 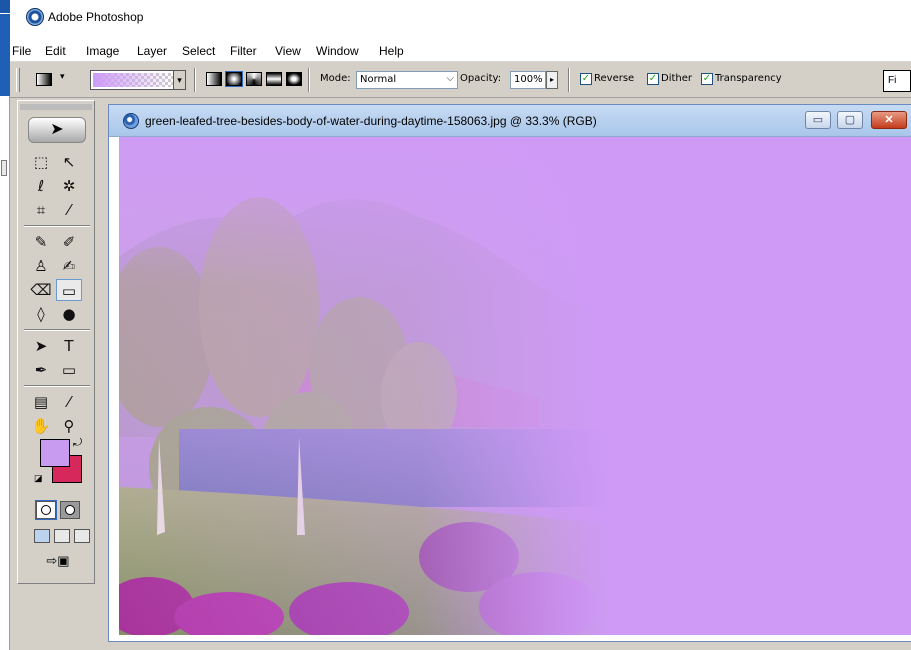 What do you see at coordinates (41, 402) in the screenshot?
I see `notes-tool-icon: ▤` at bounding box center [41, 402].